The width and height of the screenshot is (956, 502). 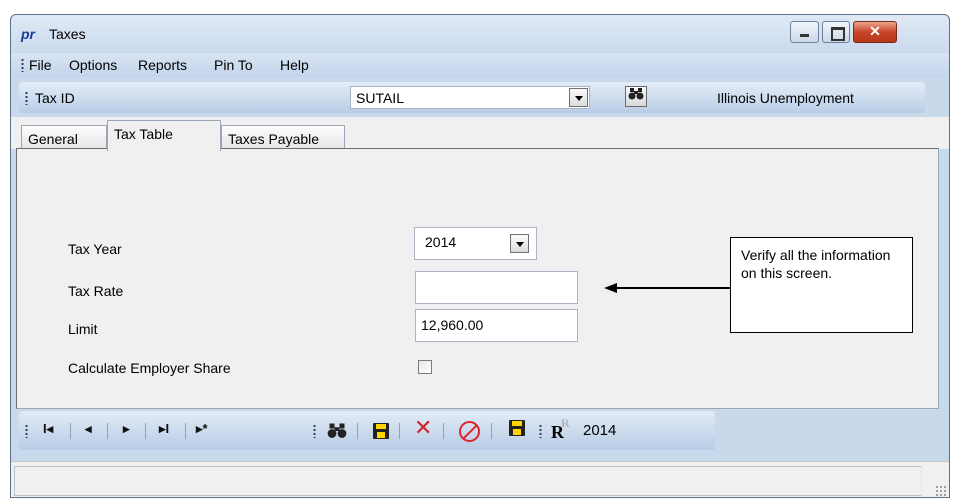 I want to click on limit-input: 12,960.00, so click(x=496, y=325).